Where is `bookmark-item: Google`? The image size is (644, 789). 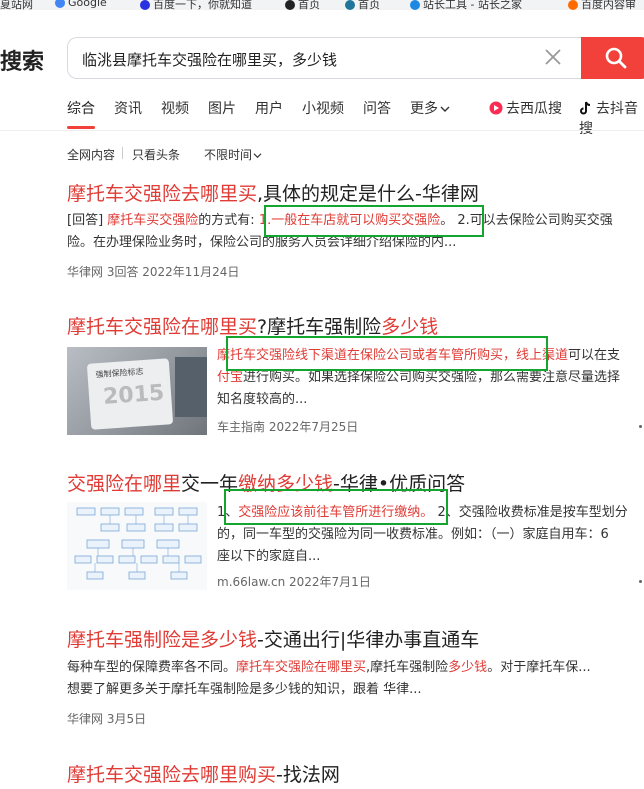
bookmark-item: Google is located at coordinates (81, 4).